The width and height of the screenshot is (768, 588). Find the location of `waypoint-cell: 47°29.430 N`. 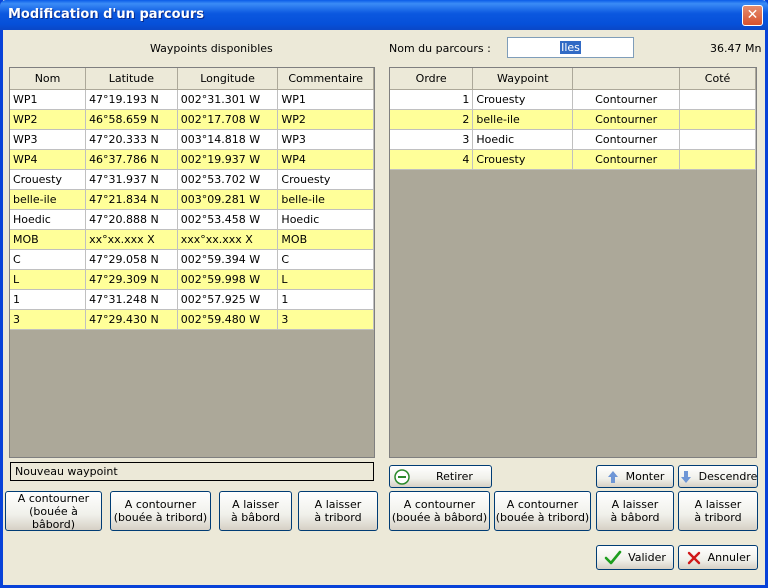

waypoint-cell: 47°29.430 N is located at coordinates (131, 319).